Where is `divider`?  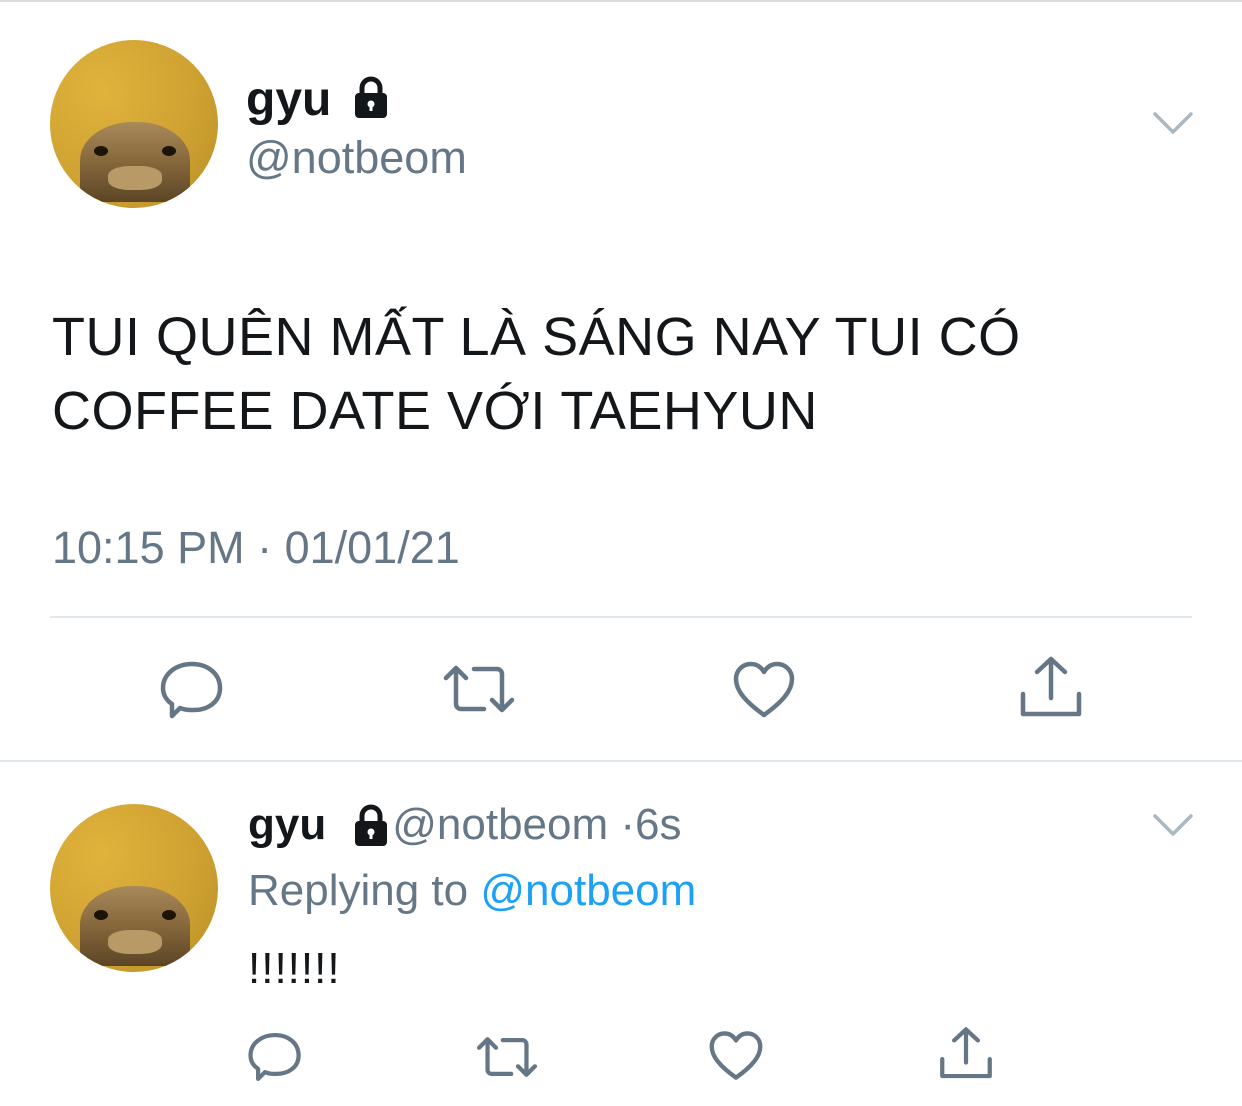
divider is located at coordinates (621, 617).